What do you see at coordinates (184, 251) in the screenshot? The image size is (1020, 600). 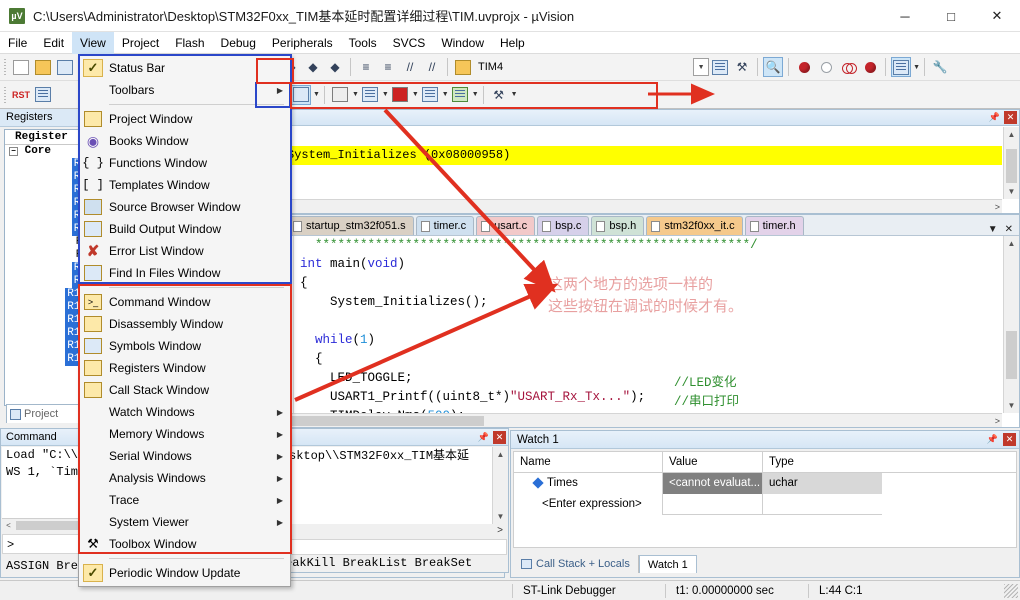 I see `menu-item-error-list-window: ✘ Error List Window` at bounding box center [184, 251].